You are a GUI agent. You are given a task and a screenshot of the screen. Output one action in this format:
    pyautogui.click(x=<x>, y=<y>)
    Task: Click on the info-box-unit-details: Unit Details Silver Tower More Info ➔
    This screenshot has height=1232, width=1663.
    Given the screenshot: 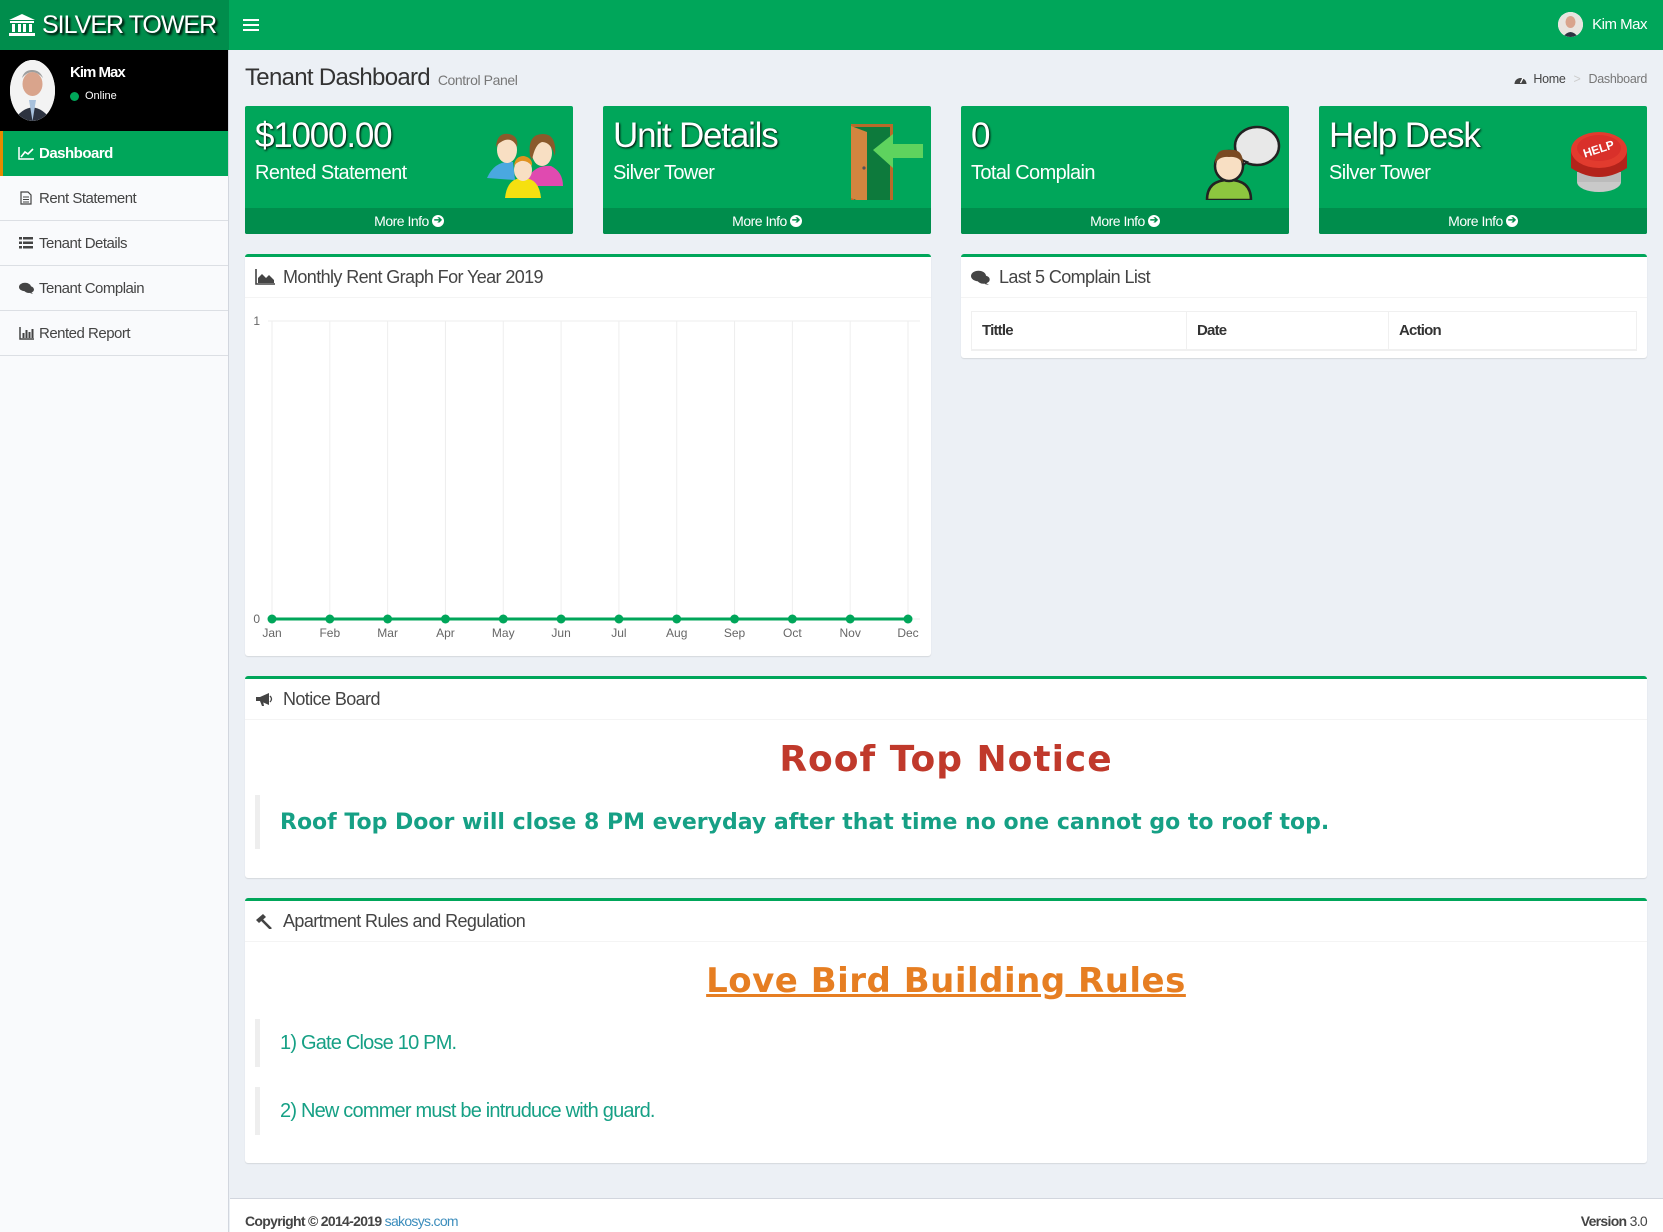 What is the action you would take?
    pyautogui.click(x=767, y=170)
    